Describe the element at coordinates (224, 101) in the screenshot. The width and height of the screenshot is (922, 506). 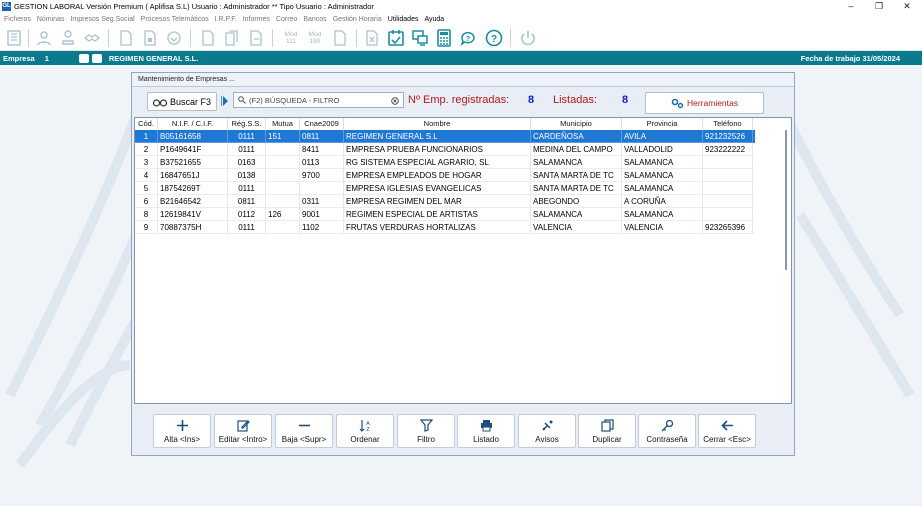
I see `filter-toggle-icon` at that location.